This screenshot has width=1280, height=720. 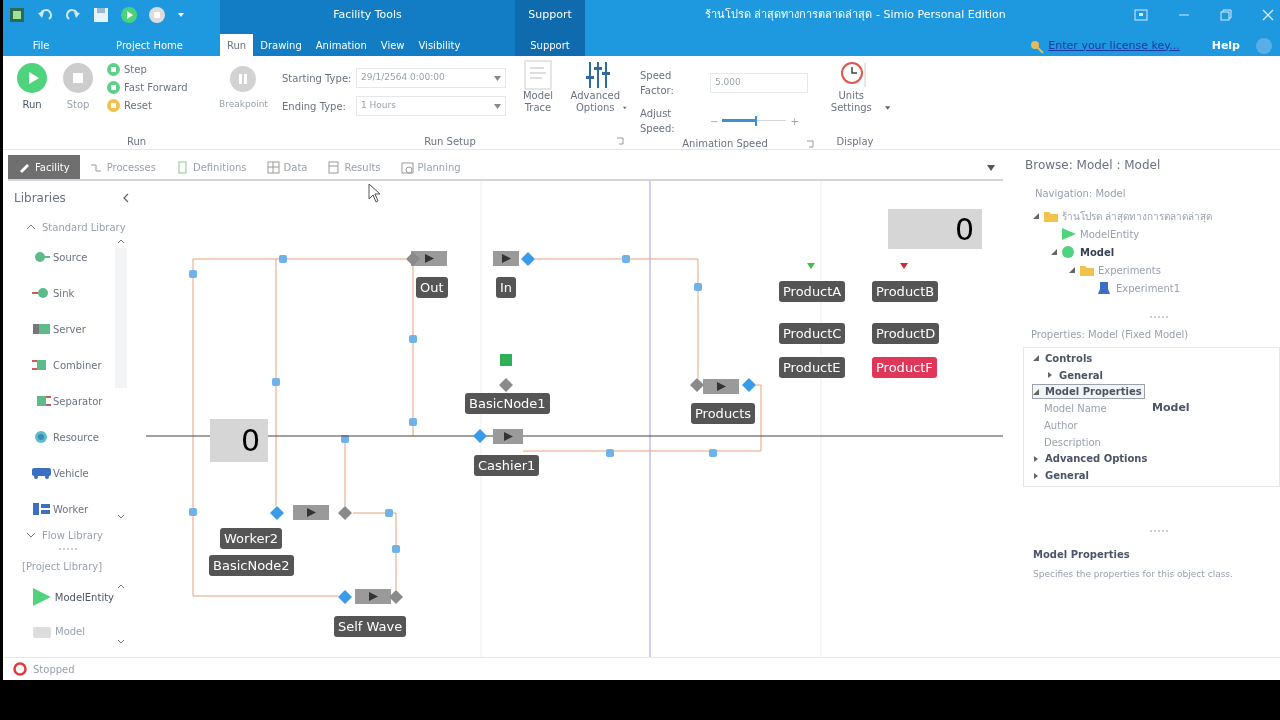 What do you see at coordinates (181, 15) in the screenshot?
I see `dropdown-icon` at bounding box center [181, 15].